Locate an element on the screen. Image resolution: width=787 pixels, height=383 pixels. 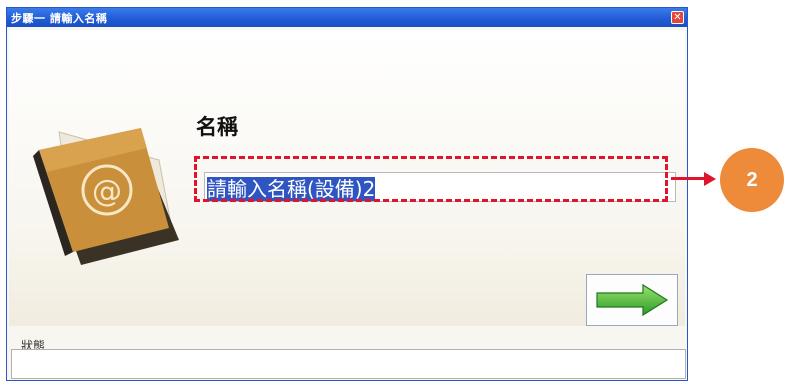
status-field is located at coordinates (348, 364).